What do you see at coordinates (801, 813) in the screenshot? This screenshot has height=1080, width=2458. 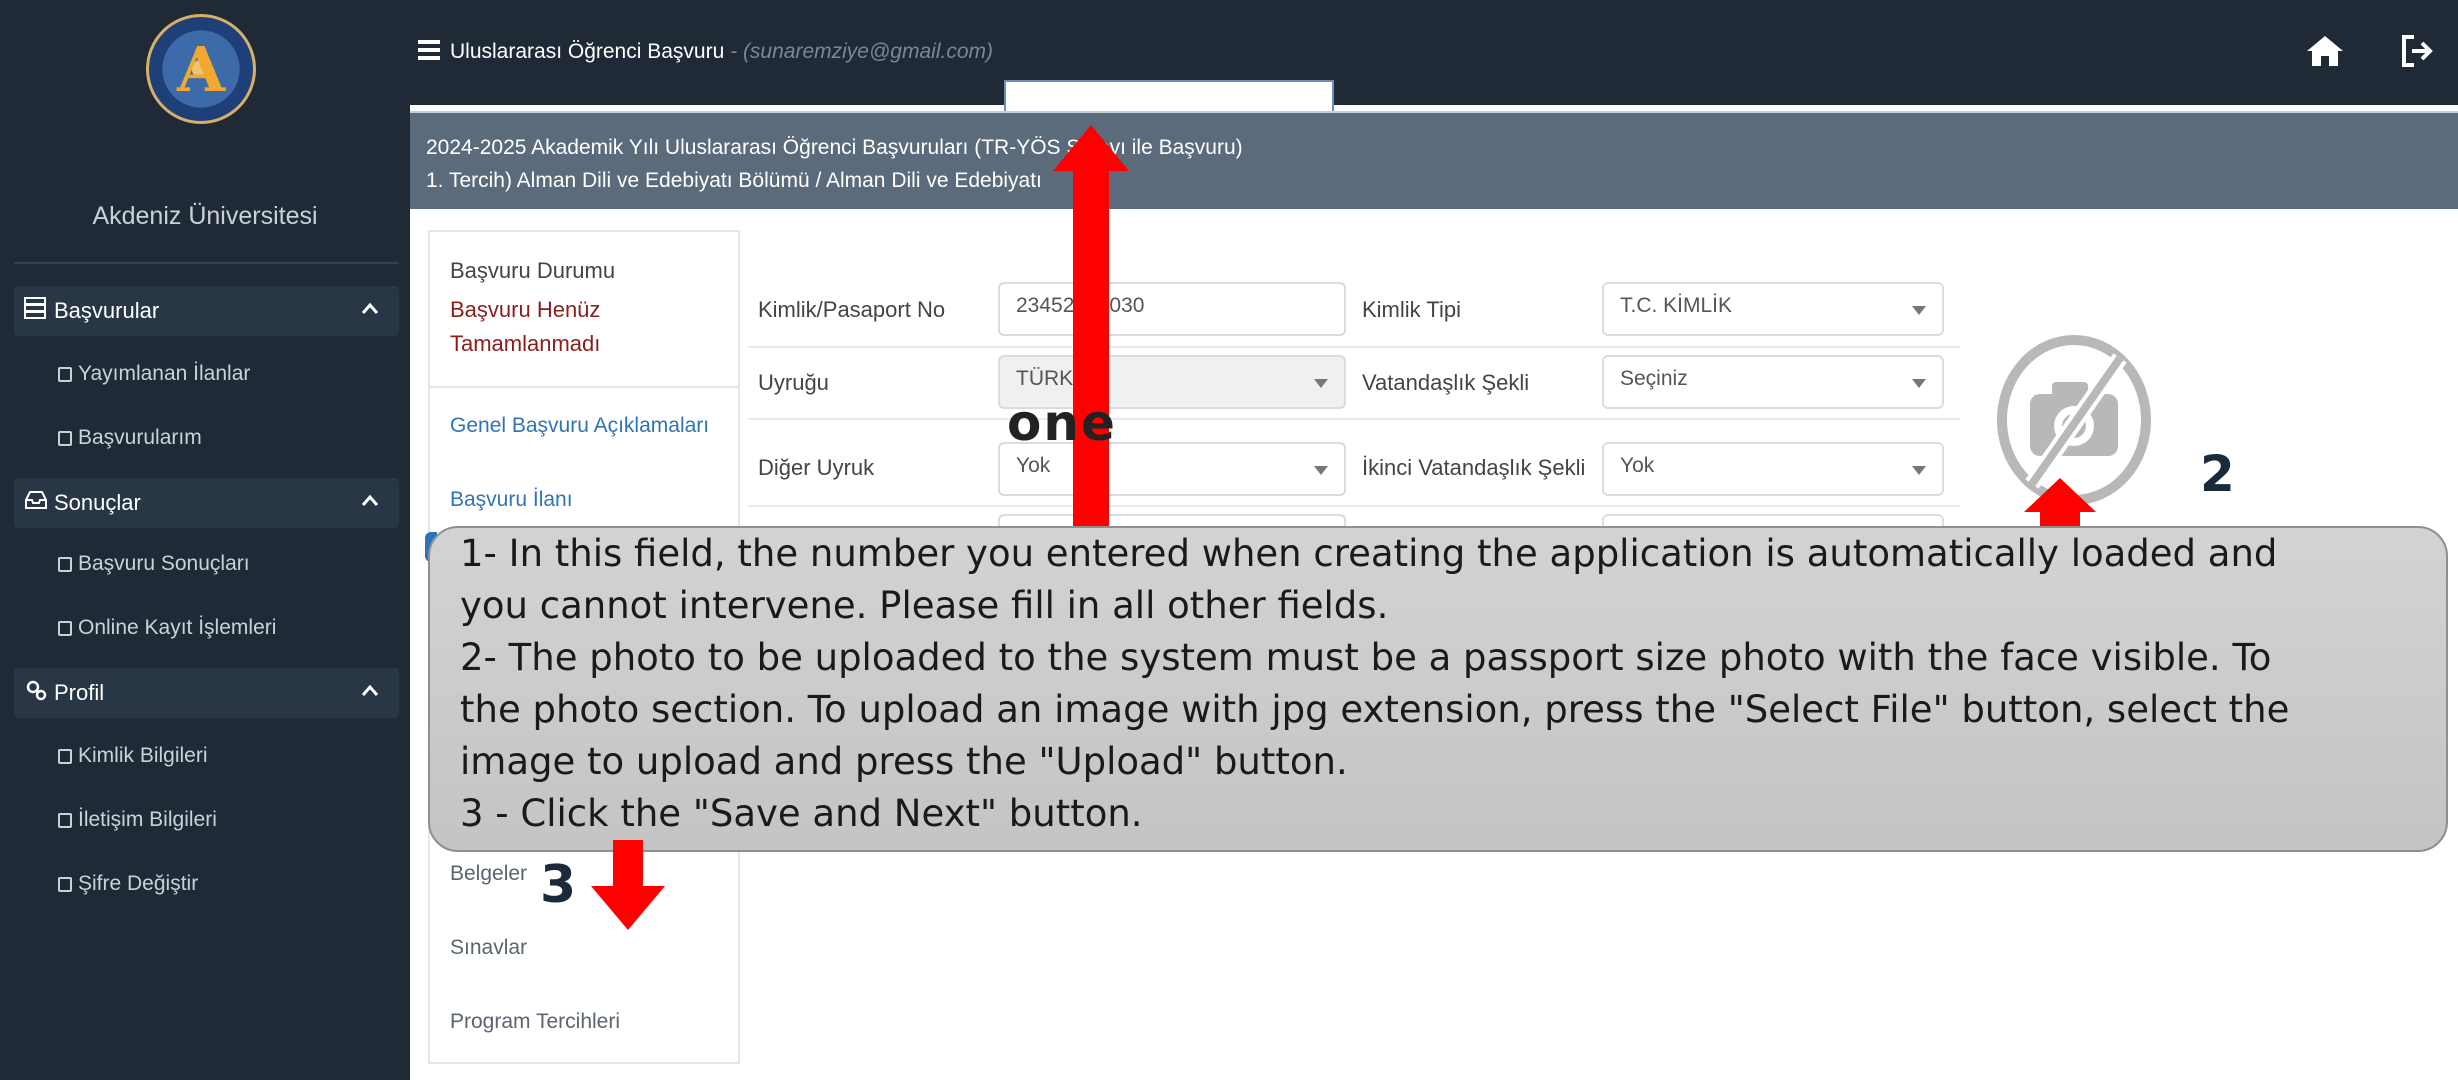 I see `callout-line: 3 - Click the "Save and Next" button.` at bounding box center [801, 813].